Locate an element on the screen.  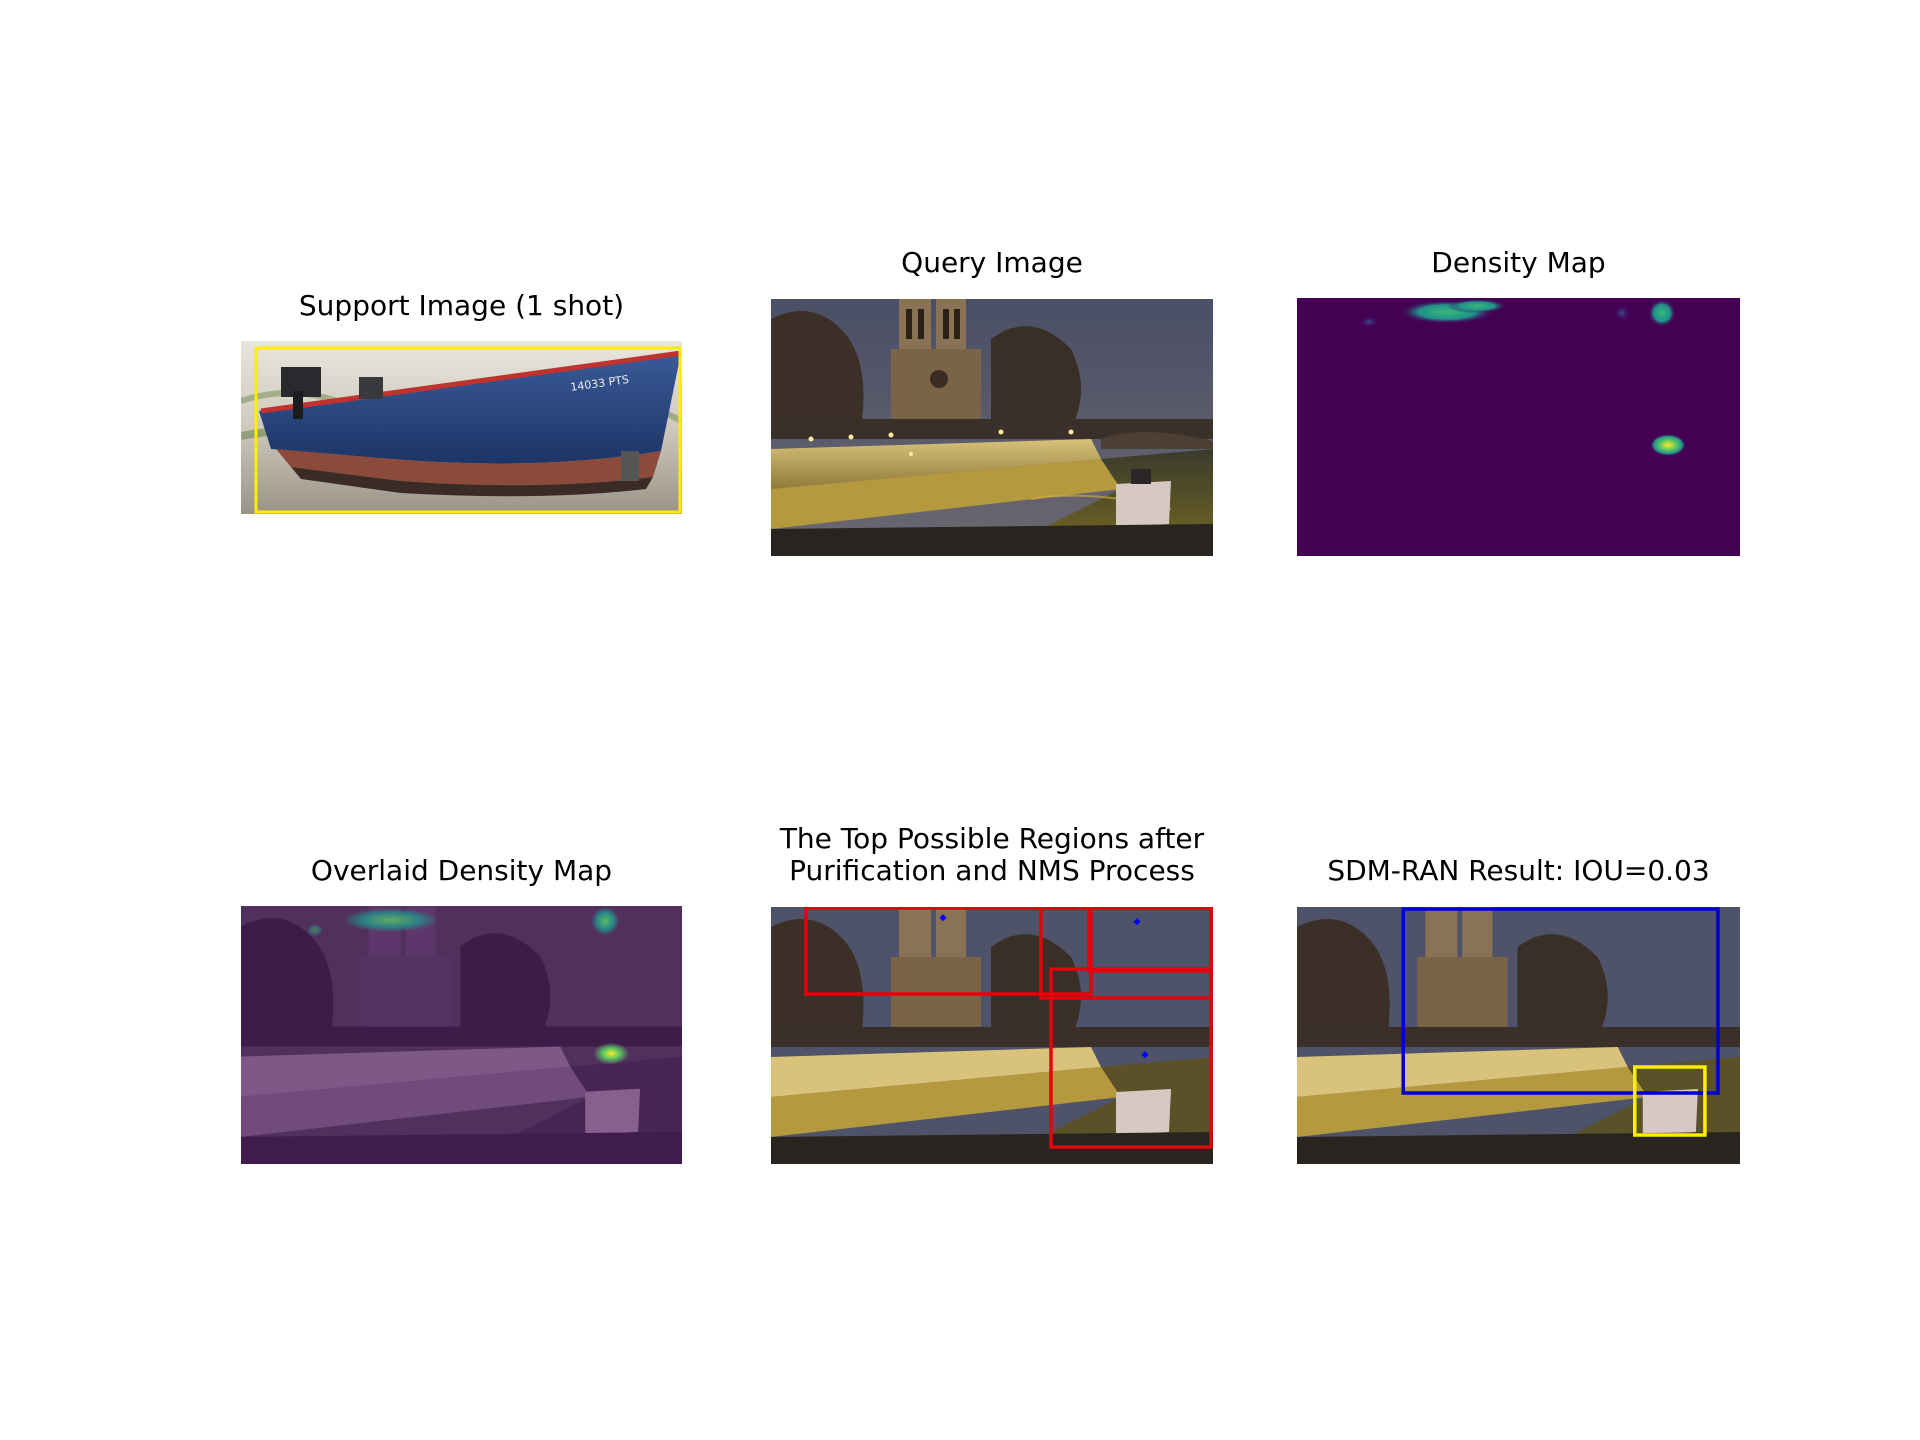
panel-overlaid-density-map: Overlaid Density Map is located at coordinates (461, 1010).